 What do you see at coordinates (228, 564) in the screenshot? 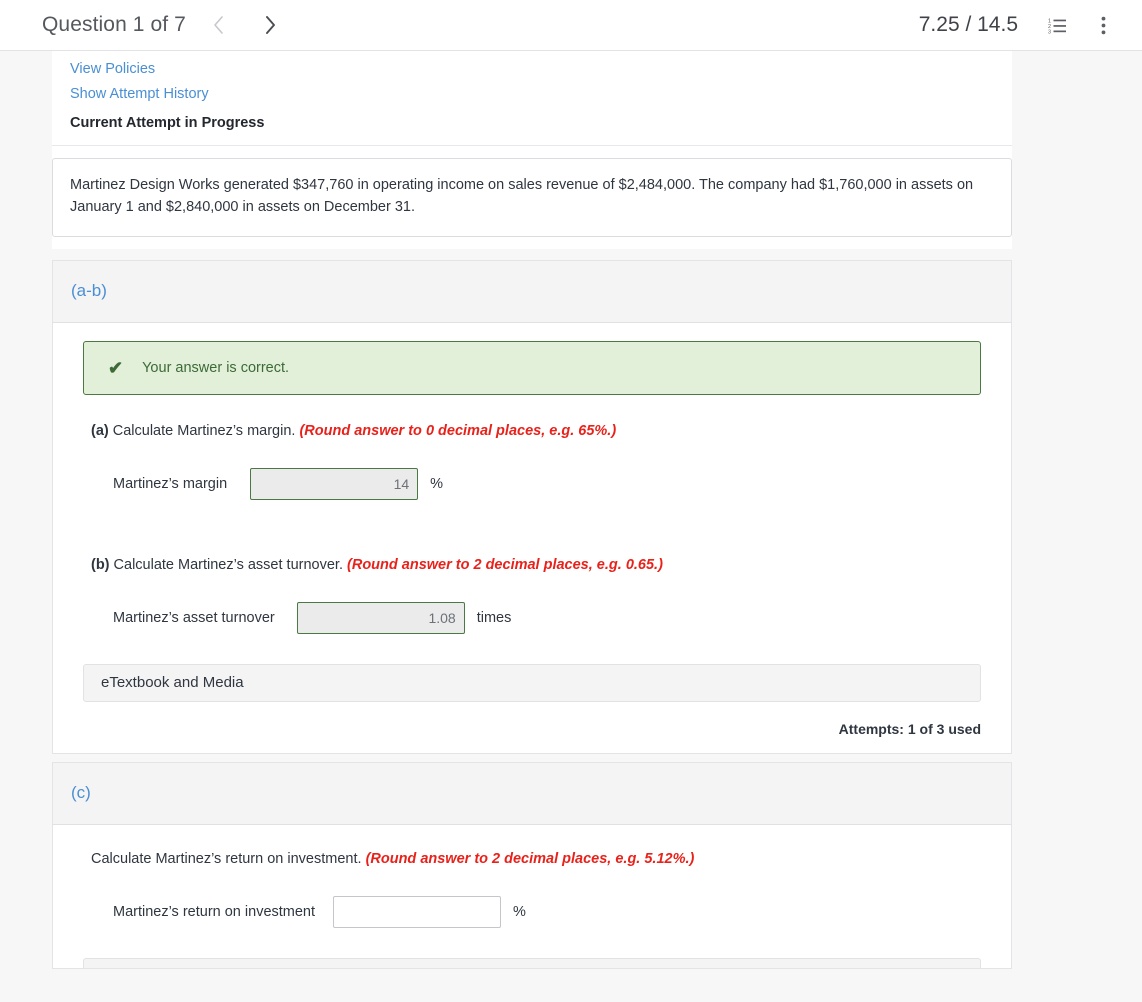
I see `question-b-prompt: Calculate Martinez’s asset turnover.` at bounding box center [228, 564].